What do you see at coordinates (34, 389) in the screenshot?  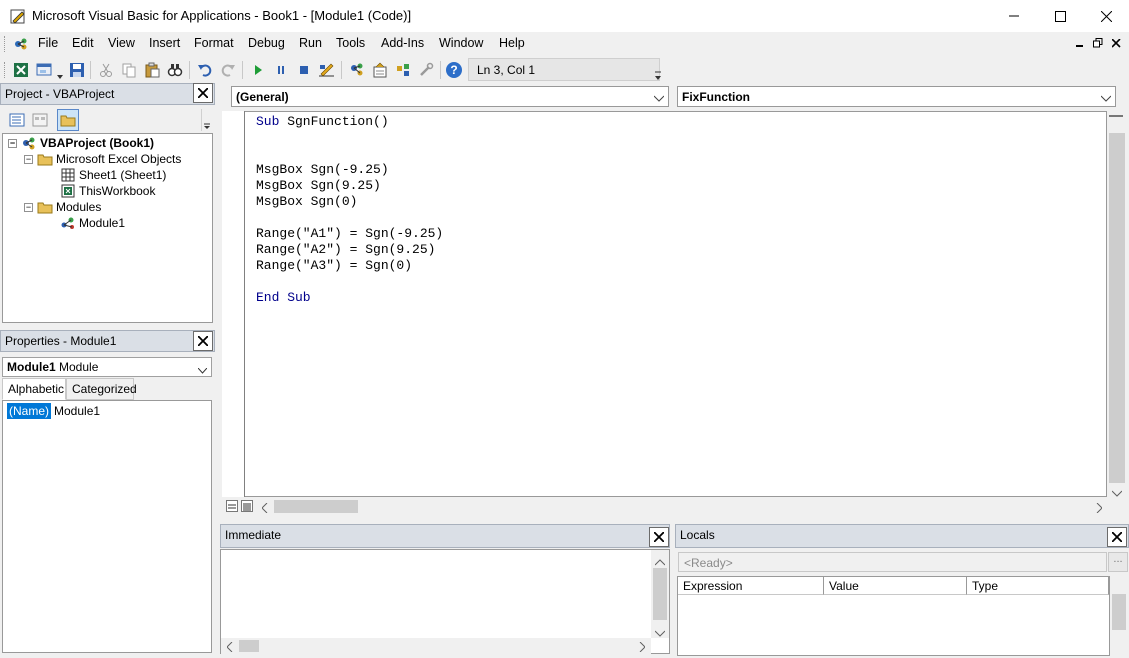 I see `tab-alphabetic: Alphabetic` at bounding box center [34, 389].